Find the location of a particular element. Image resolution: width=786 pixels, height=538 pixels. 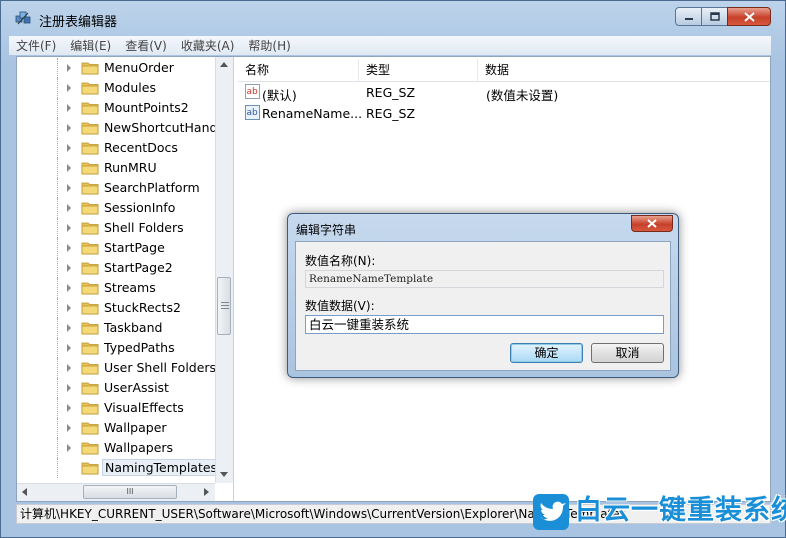

menu-bar: 文件(F) 编辑(E) 查看(V) 收藏夹(A) 帮助(H) is located at coordinates (390, 45).